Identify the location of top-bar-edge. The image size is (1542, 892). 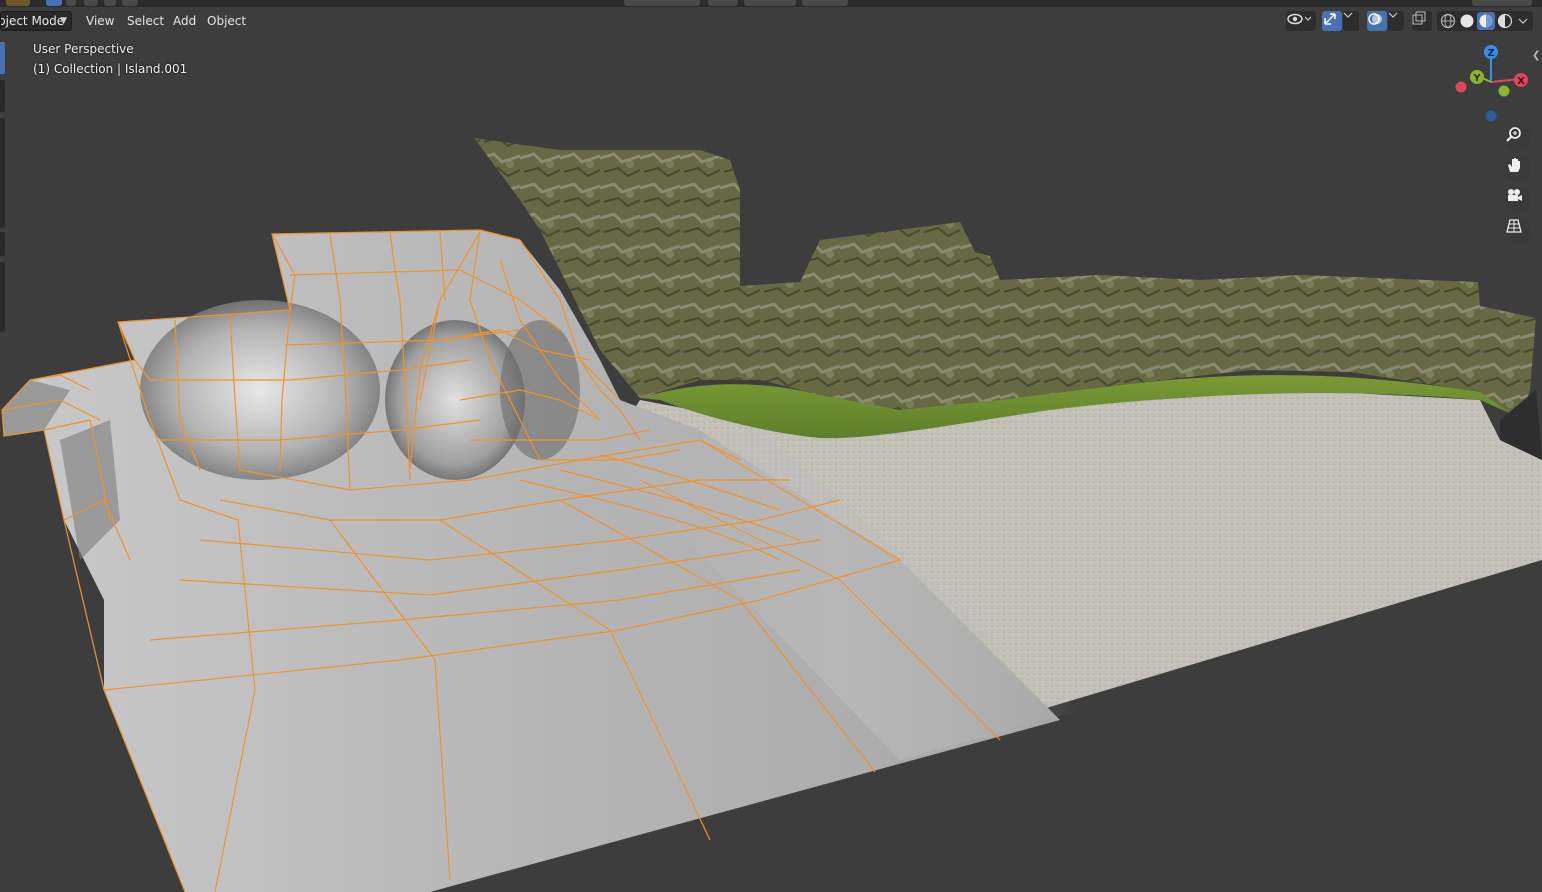
(771, 3).